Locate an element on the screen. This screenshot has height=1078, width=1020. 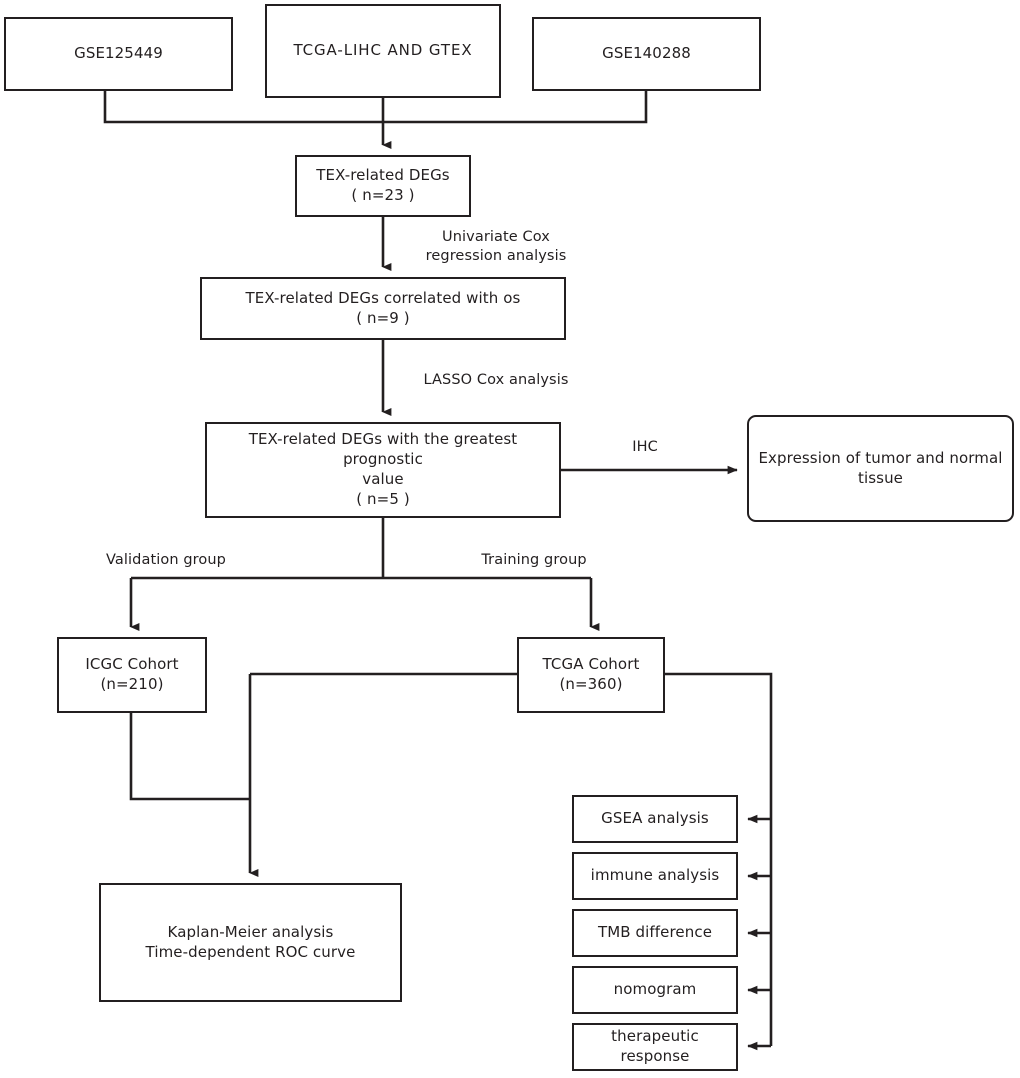
connector-icgc-to-kmriser is located at coordinates (189, 757).